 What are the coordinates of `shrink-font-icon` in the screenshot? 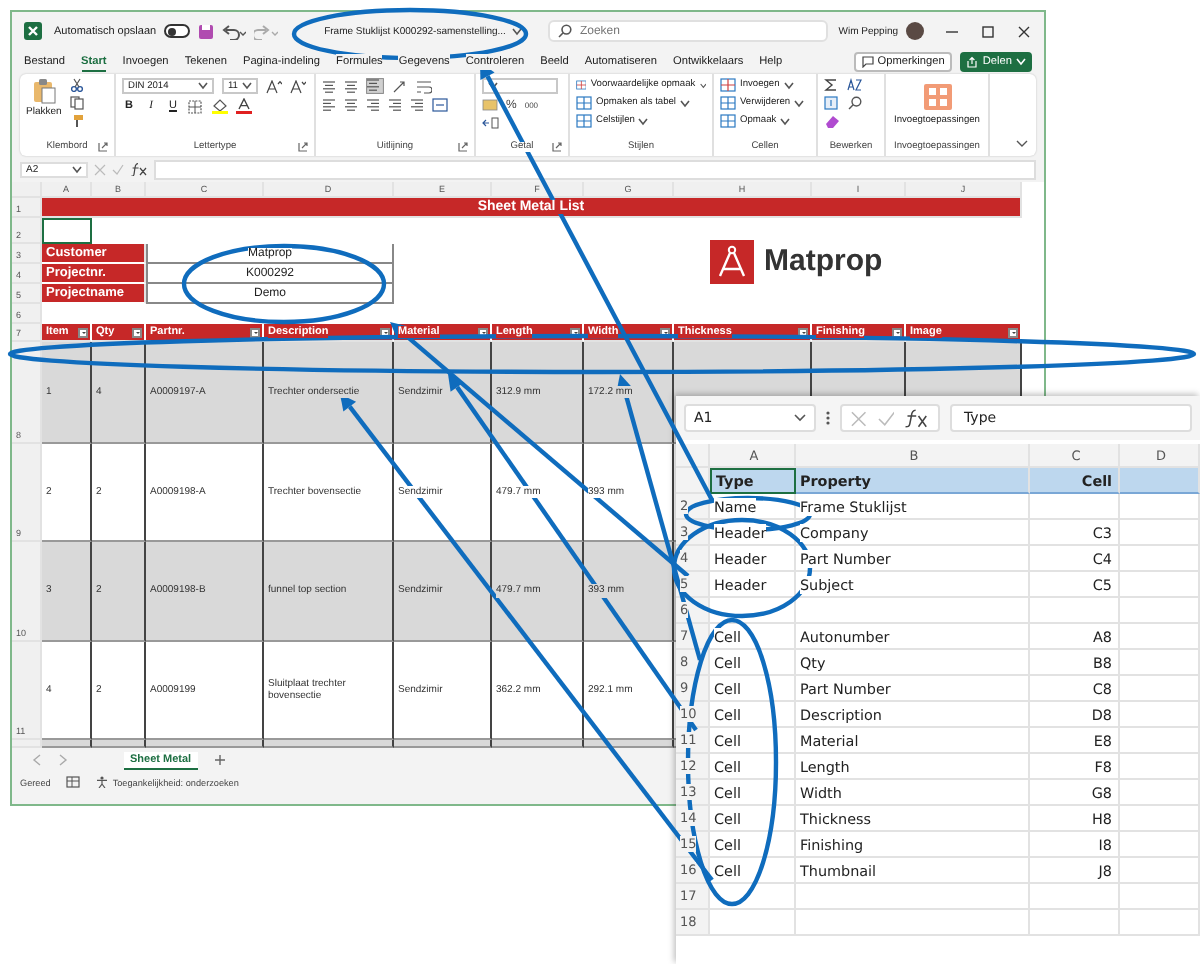 It's located at (297, 86).